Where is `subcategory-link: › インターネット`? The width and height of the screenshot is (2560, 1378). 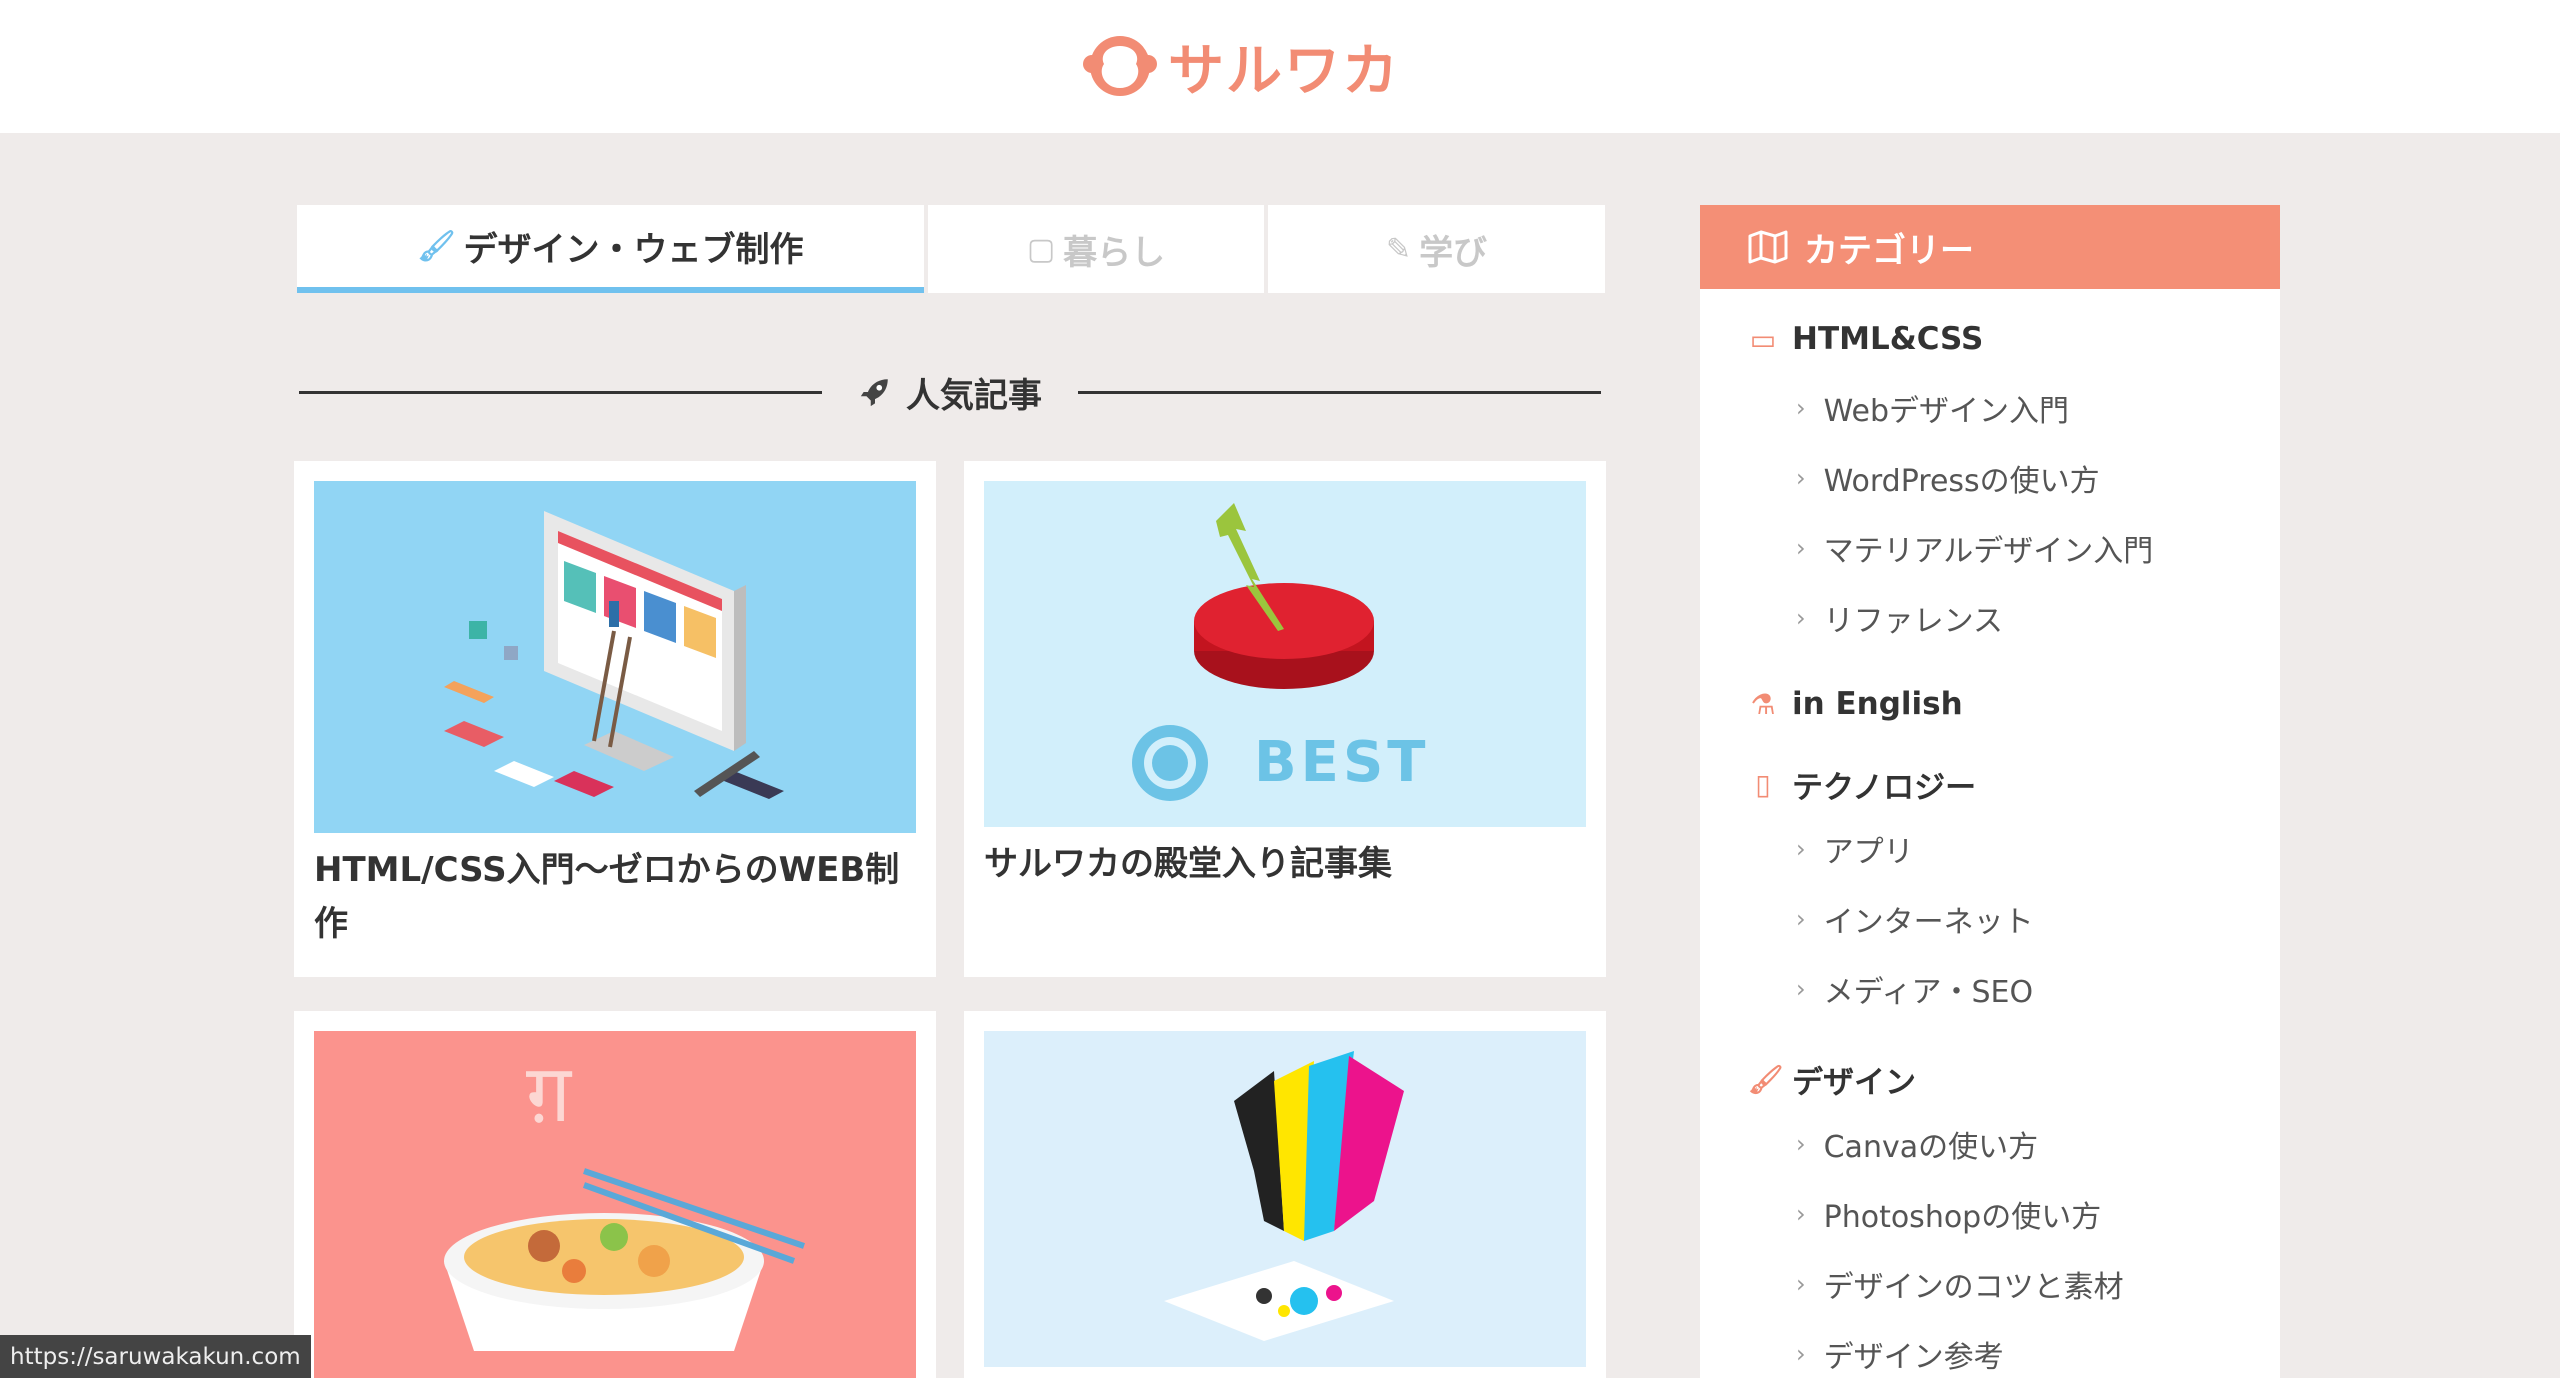 subcategory-link: › インターネット is located at coordinates (1915, 919).